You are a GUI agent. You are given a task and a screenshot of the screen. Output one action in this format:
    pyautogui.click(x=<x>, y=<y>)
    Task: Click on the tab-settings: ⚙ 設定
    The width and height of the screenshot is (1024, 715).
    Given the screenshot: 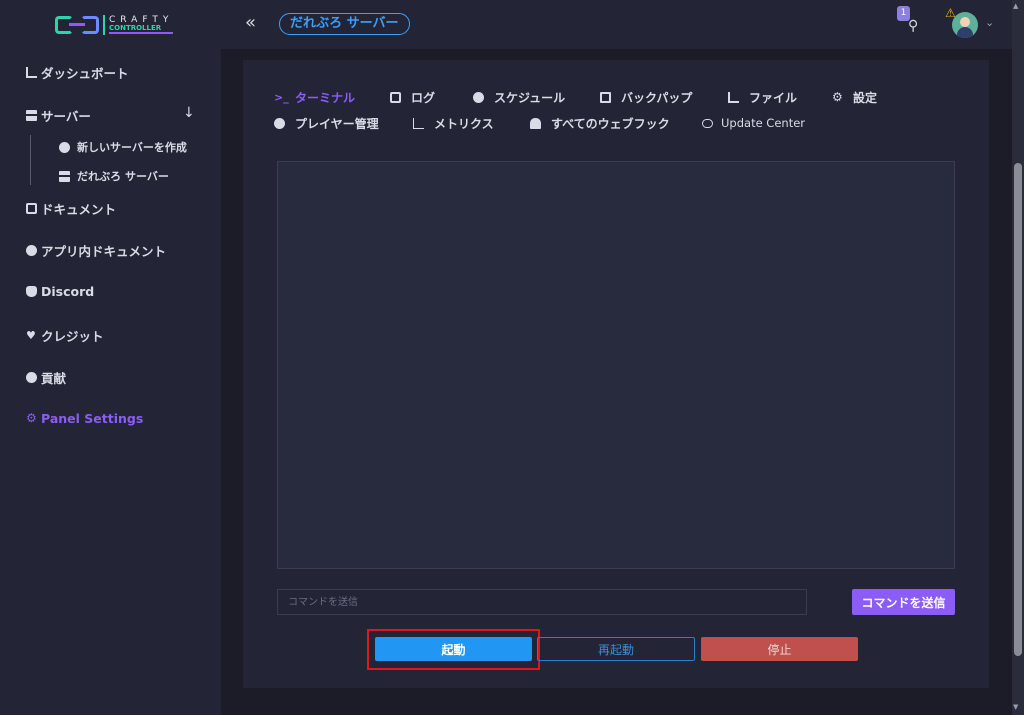 What is the action you would take?
    pyautogui.click(x=854, y=97)
    